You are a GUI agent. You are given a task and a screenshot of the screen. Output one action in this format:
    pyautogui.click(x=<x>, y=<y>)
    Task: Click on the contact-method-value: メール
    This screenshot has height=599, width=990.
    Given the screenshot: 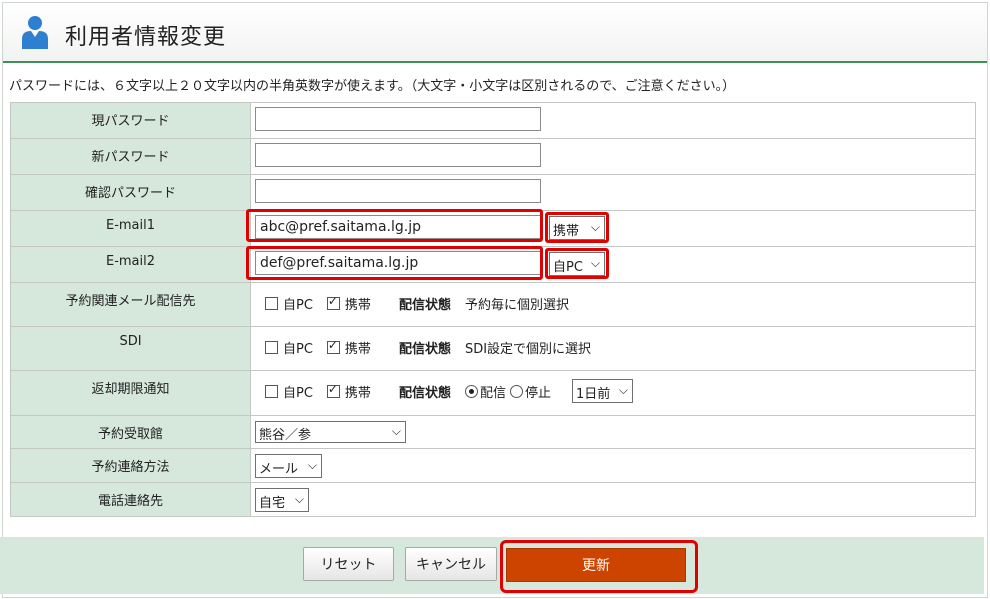 What is the action you would take?
    pyautogui.click(x=279, y=469)
    